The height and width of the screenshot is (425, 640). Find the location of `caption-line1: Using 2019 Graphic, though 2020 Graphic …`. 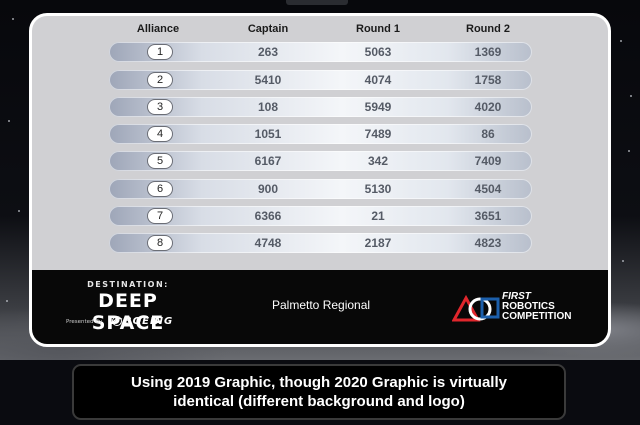

caption-line1: Using 2019 Graphic, though 2020 Graphic … is located at coordinates (319, 382).